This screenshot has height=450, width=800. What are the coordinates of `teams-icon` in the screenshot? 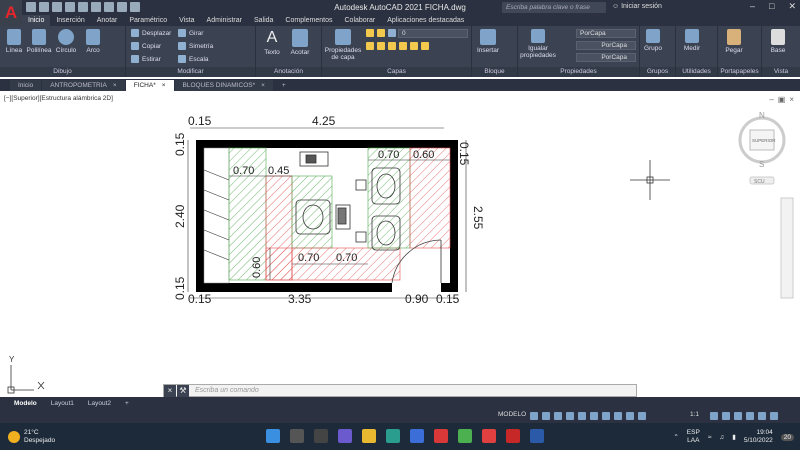 It's located at (345, 436).